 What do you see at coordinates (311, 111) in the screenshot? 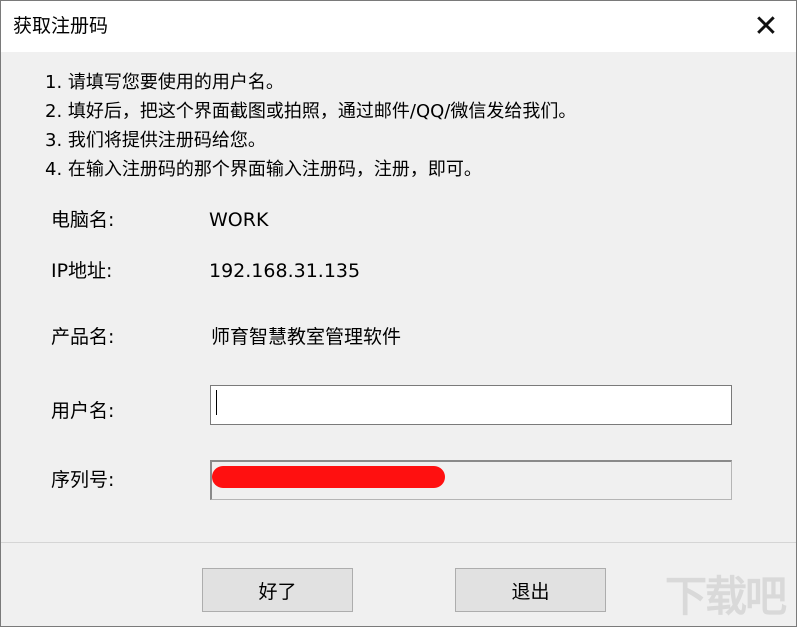
I see `instruction-line: 2. 填好后，把这个界面截图或拍照，通过邮件/QQ/微信发给我们。` at bounding box center [311, 111].